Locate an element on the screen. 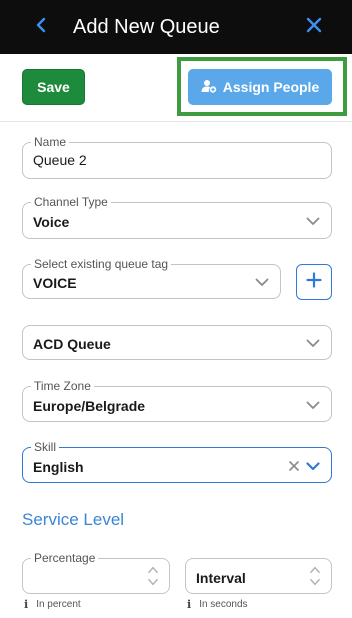 Image resolution: width=352 pixels, height=618 pixels. chevron-left-icon is located at coordinates (41, 27).